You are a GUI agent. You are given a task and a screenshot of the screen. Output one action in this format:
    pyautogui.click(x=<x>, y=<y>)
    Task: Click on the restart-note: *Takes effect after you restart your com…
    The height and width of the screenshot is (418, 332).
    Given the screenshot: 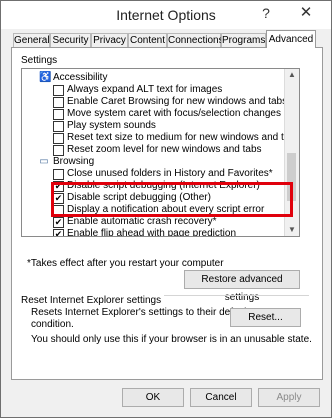 What is the action you would take?
    pyautogui.click(x=125, y=263)
    